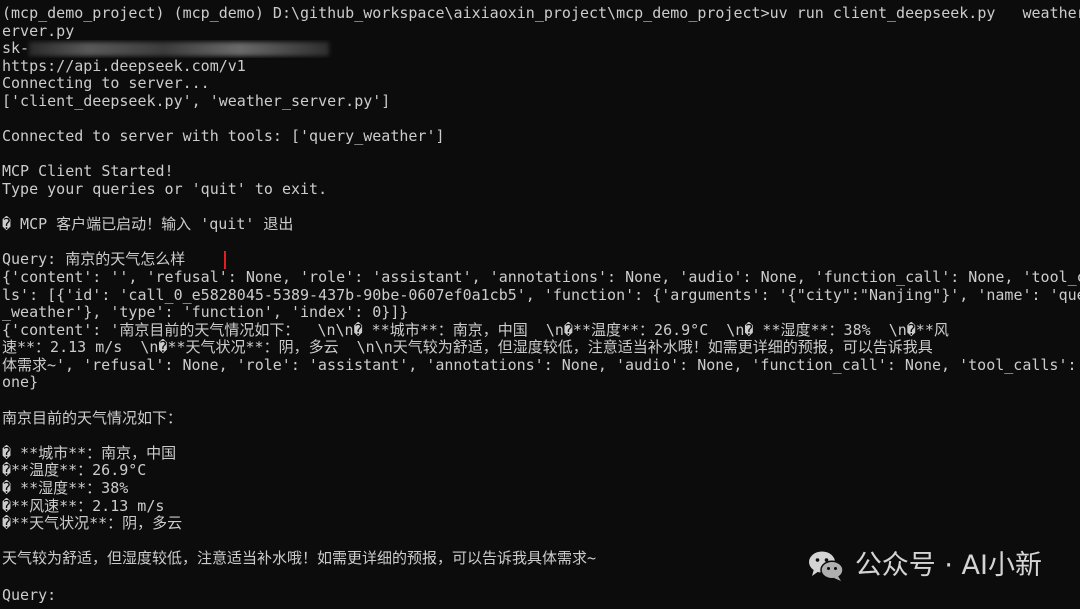  Describe the element at coordinates (179, 48) in the screenshot. I see `redacted-api-key` at that location.